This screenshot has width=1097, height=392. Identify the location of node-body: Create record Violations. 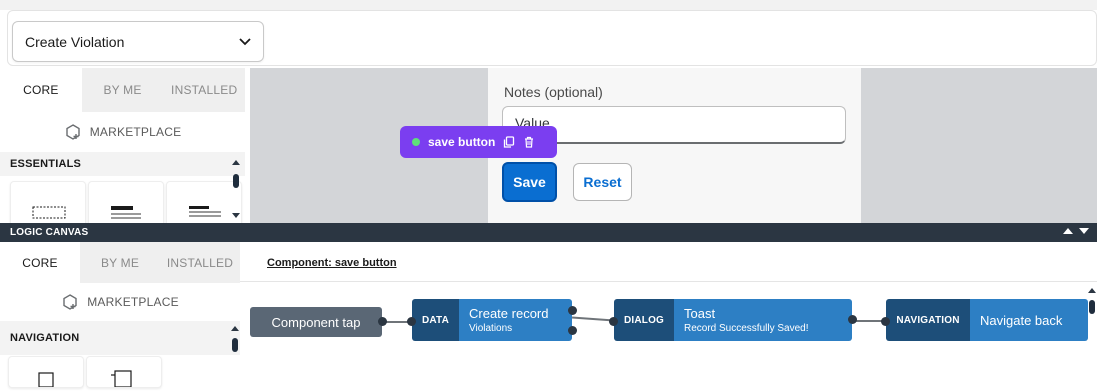
(515, 320).